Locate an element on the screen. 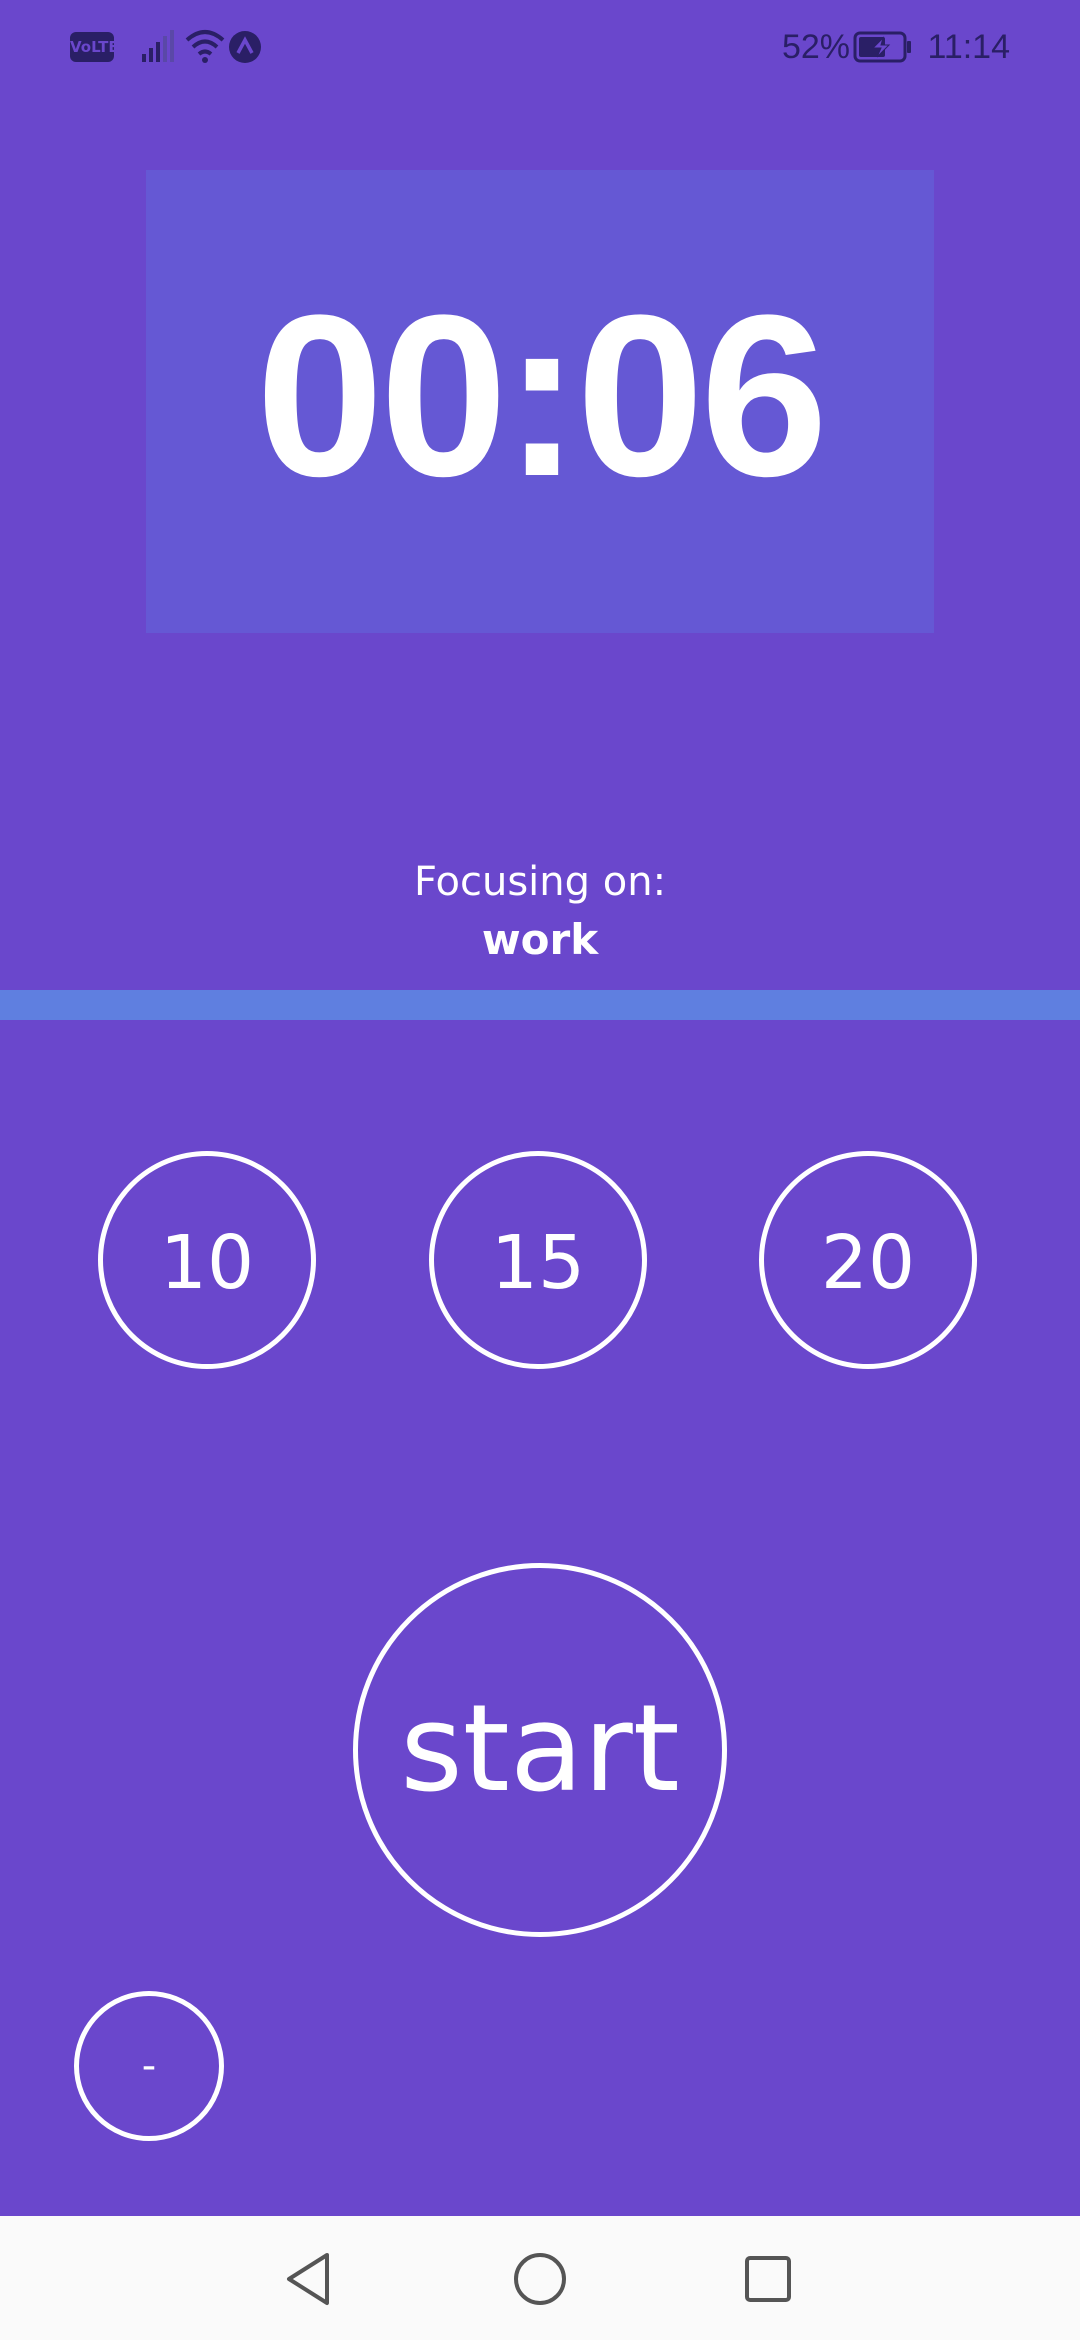 The width and height of the screenshot is (1080, 2340). timer-display: 00:06 is located at coordinates (540, 401).